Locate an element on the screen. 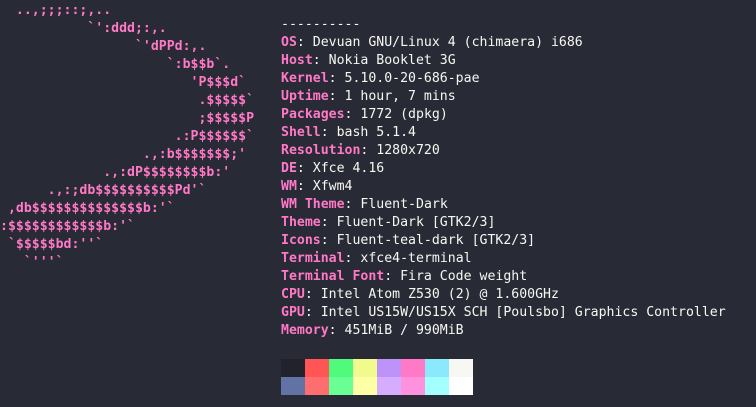  info-key: Theme is located at coordinates (301, 222).